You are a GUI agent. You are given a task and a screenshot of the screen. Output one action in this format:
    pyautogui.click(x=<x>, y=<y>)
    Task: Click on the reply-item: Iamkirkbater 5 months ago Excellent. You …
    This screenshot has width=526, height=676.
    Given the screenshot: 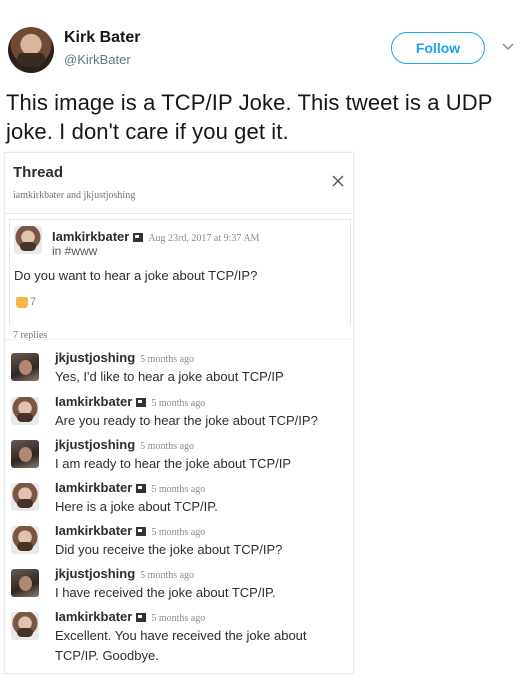 What is the action you would take?
    pyautogui.click(x=179, y=638)
    